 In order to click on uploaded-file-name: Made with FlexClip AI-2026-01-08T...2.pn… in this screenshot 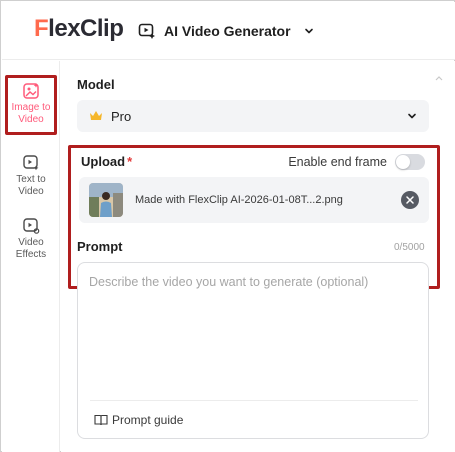, I will do `click(239, 200)`.